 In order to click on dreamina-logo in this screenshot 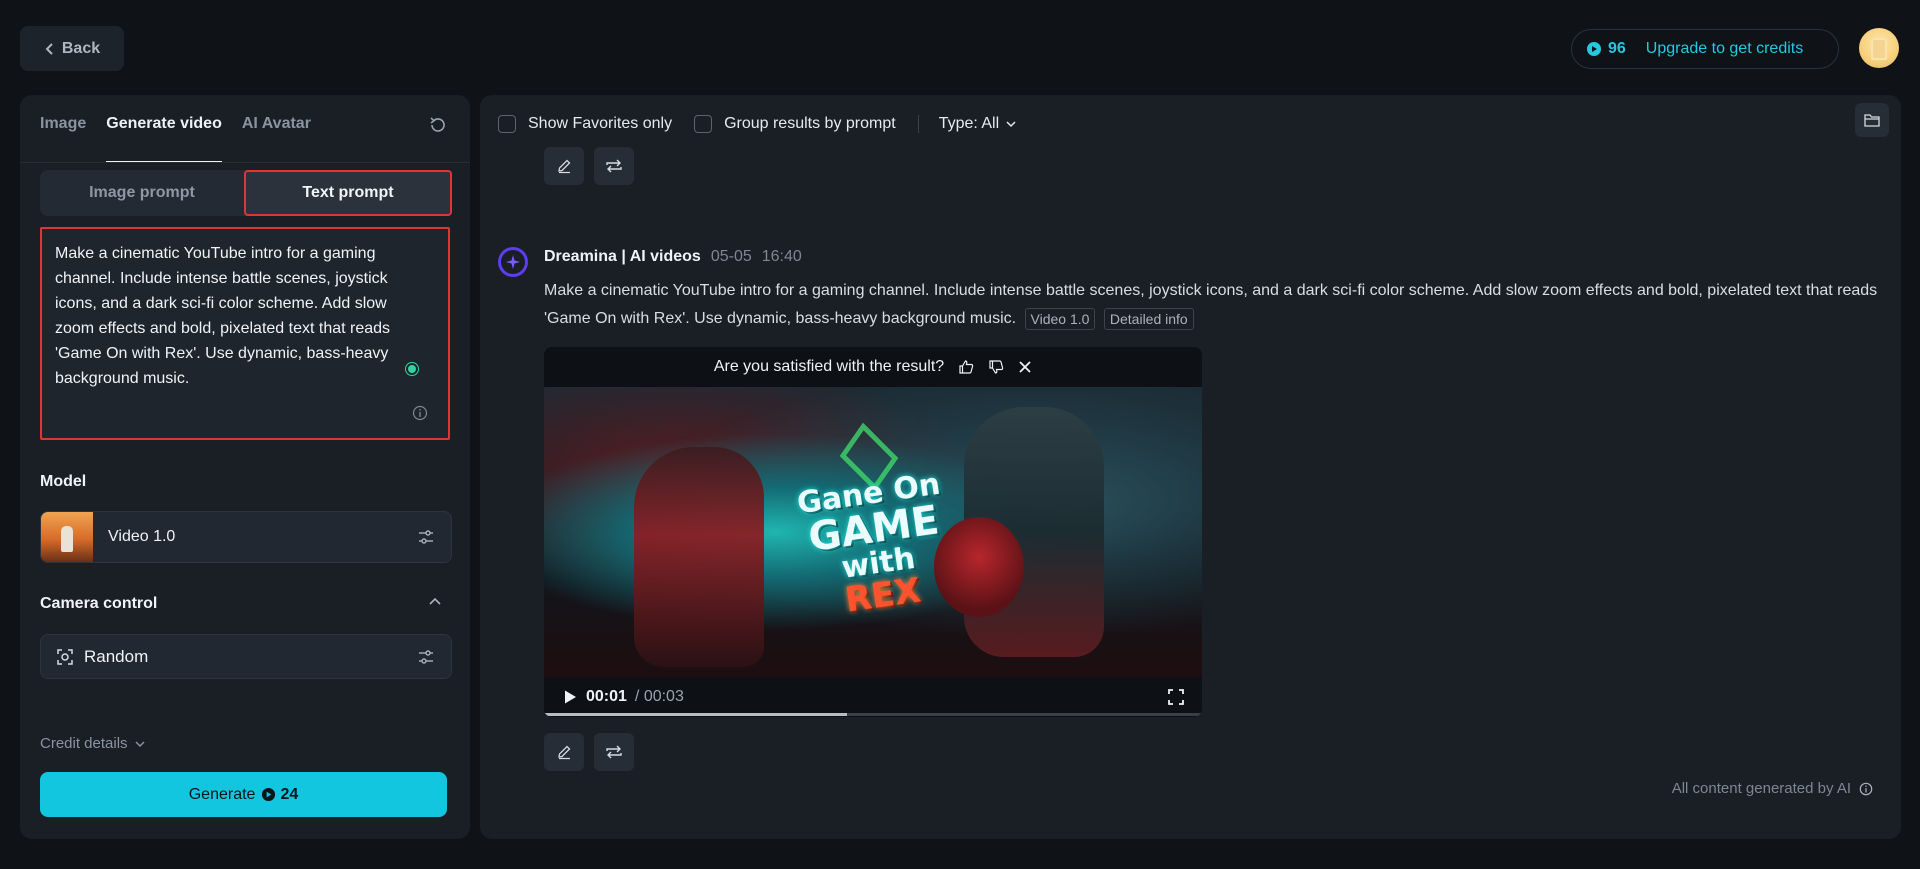, I will do `click(513, 262)`.